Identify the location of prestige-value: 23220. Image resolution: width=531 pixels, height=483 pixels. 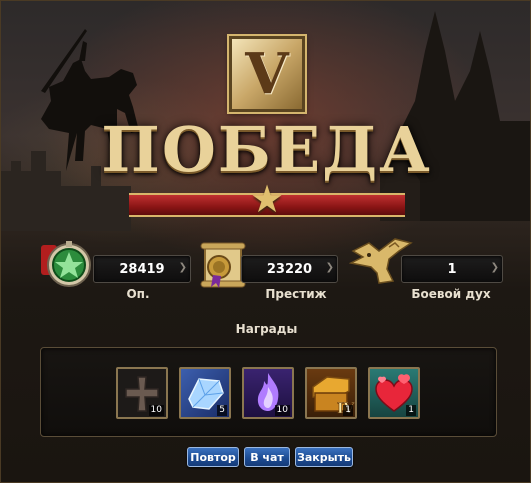
(289, 269).